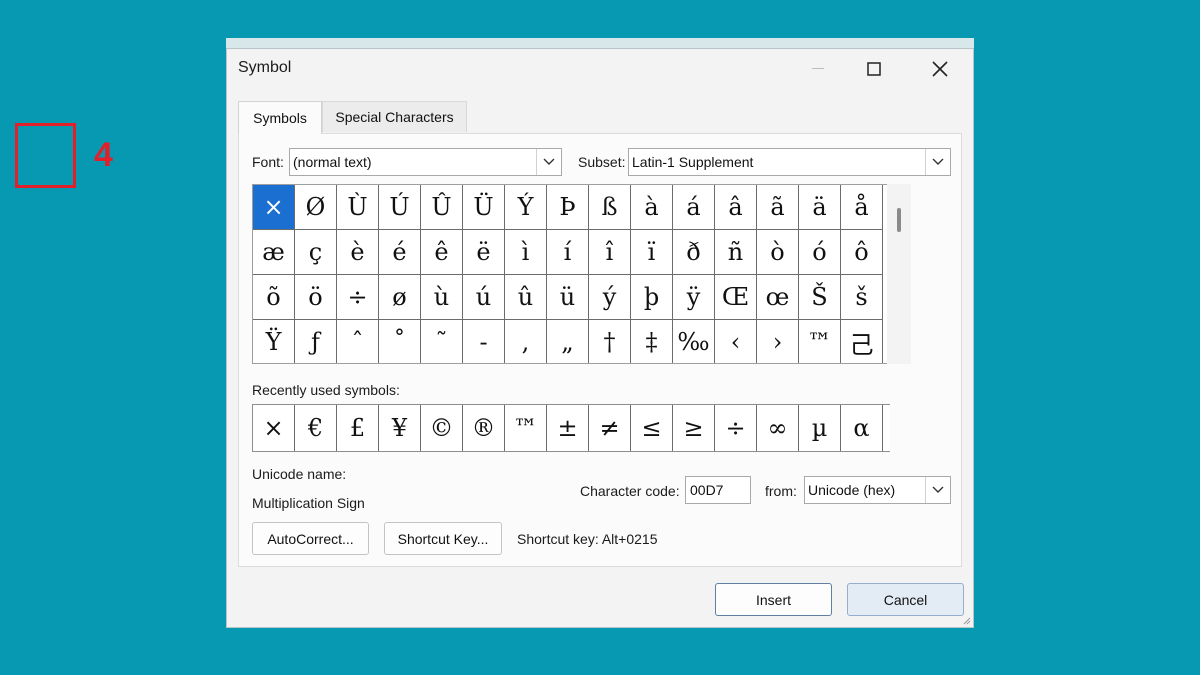 Image resolution: width=1200 pixels, height=675 pixels. Describe the element at coordinates (394, 116) in the screenshot. I see `tab-special-characters: Special Characters` at that location.